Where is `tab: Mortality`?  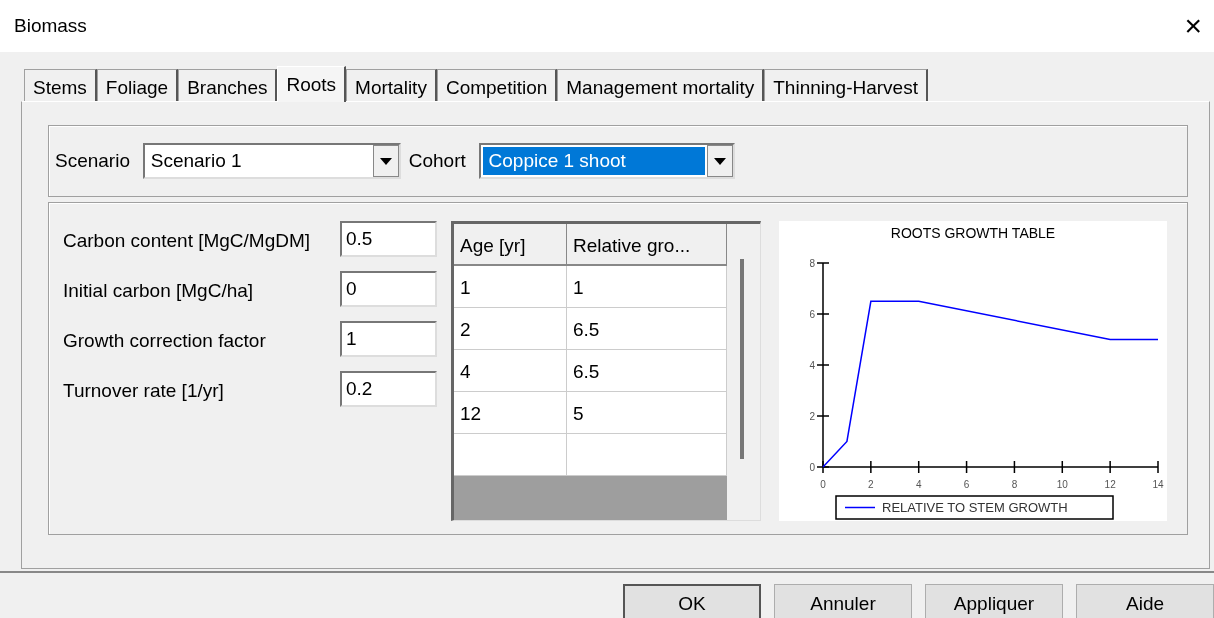
tab: Mortality is located at coordinates (391, 85).